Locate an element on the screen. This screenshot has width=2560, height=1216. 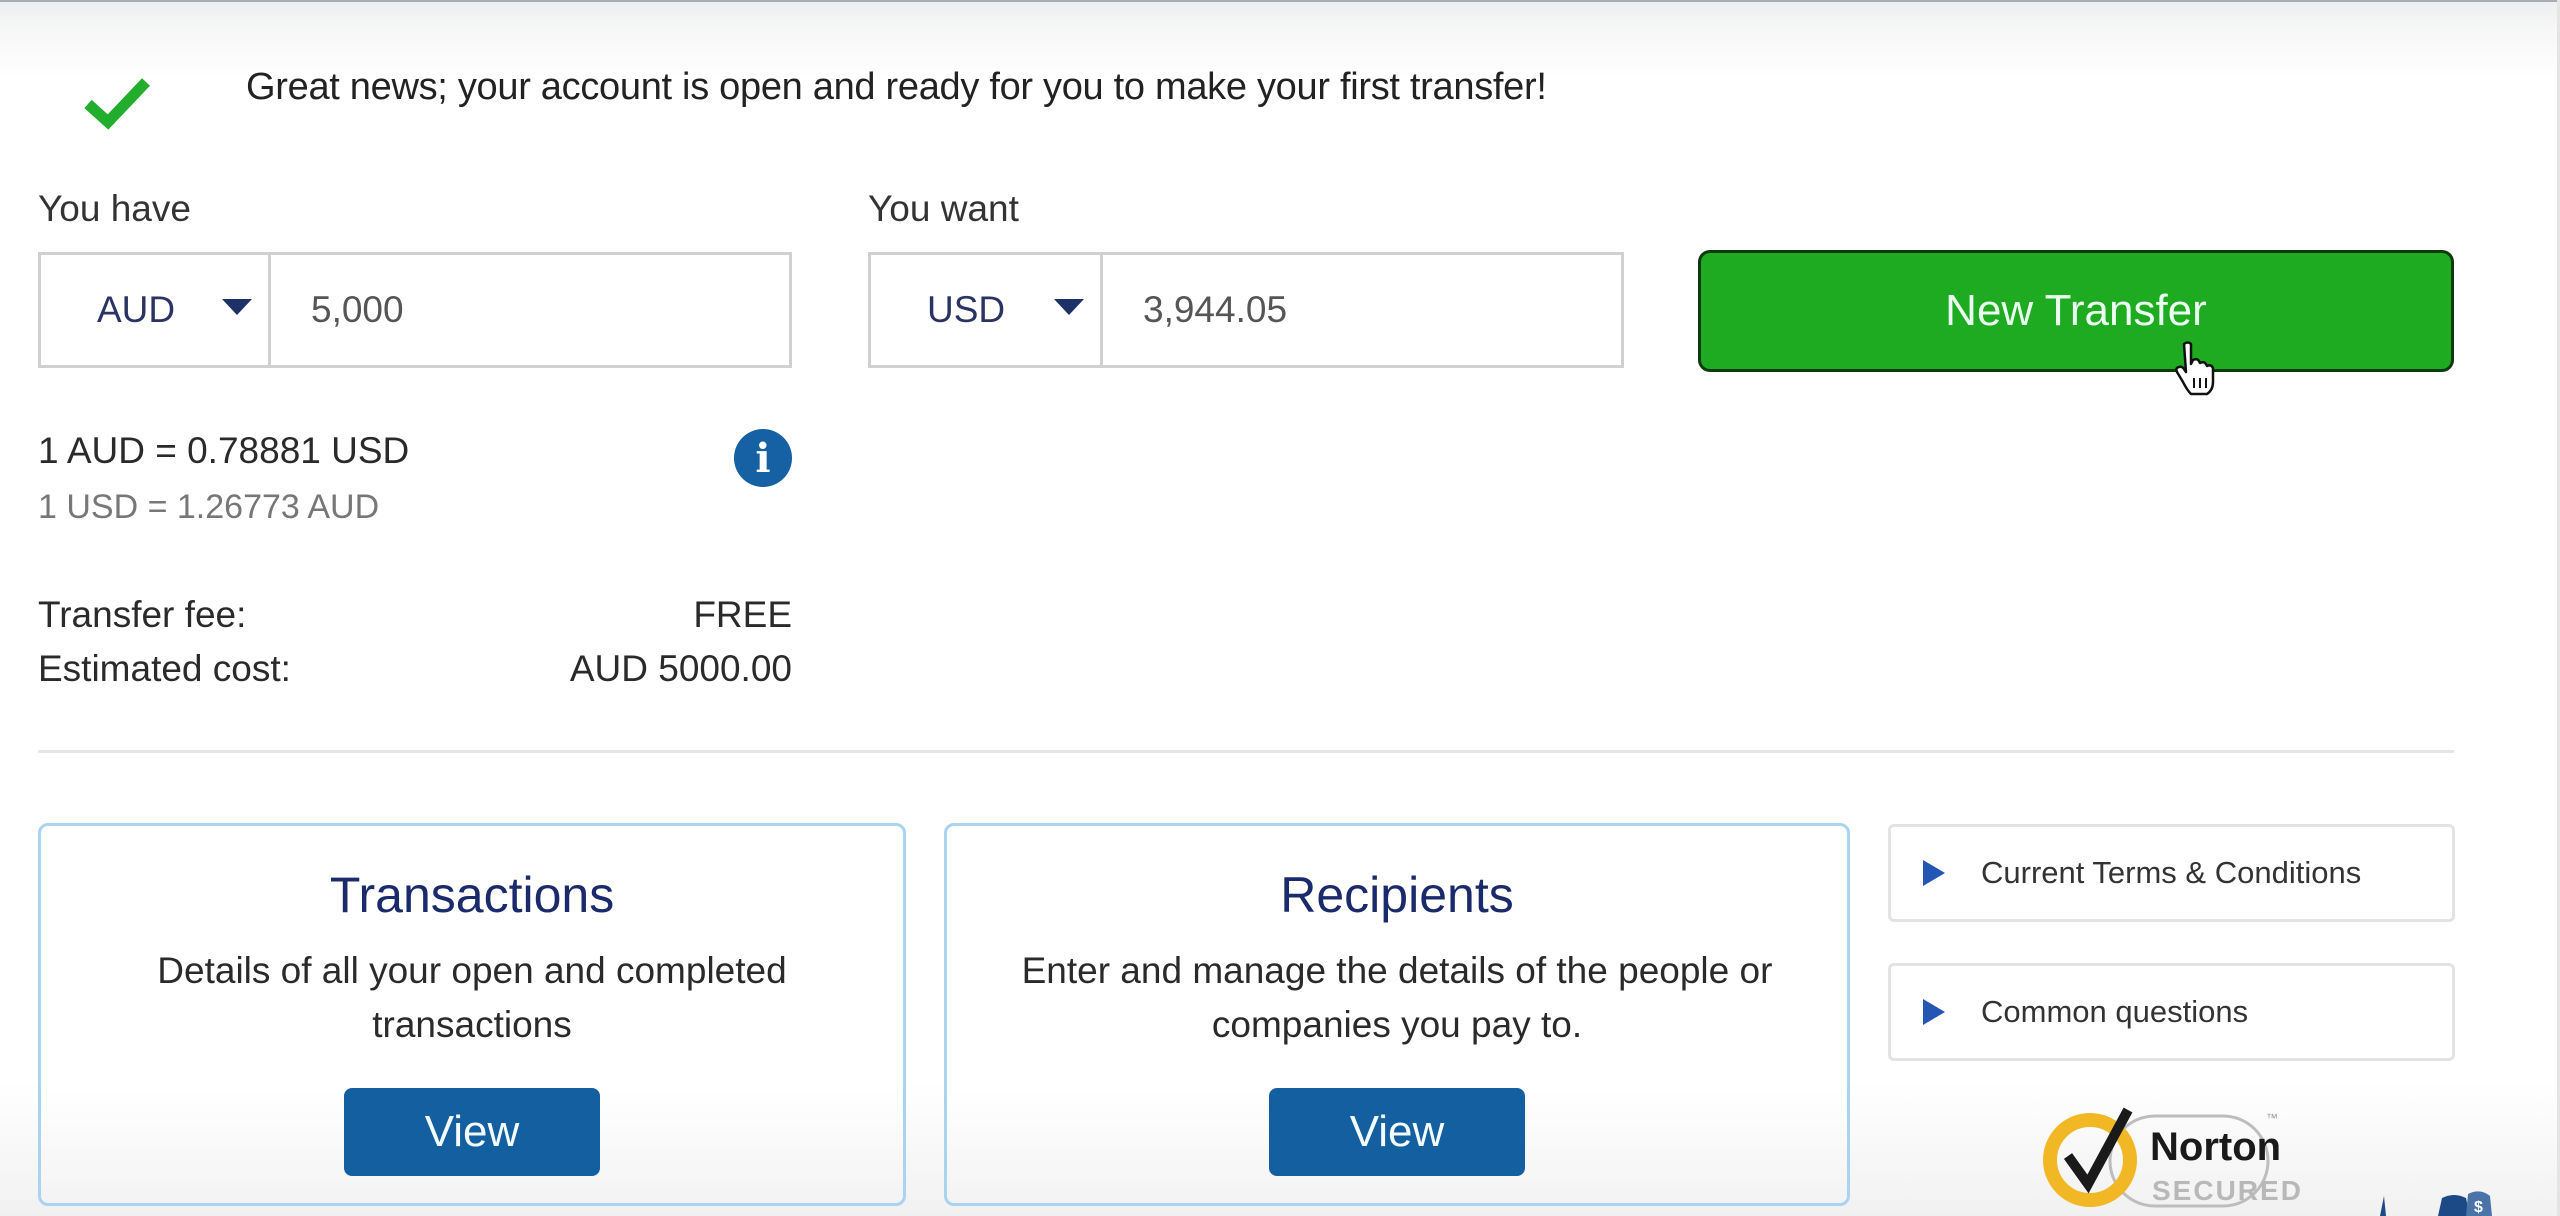
estimated-cost-value: AUD 5000.00 is located at coordinates (680, 668).